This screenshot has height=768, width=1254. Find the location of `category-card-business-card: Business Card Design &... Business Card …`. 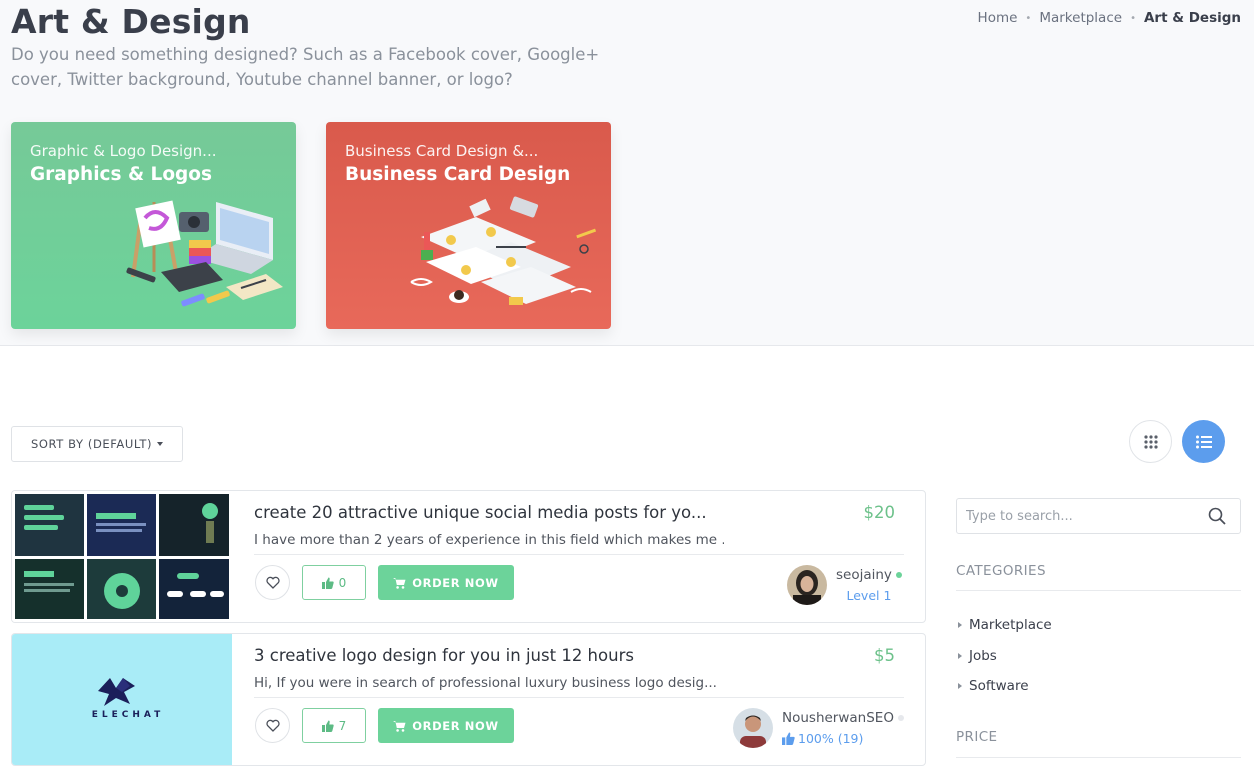

category-card-business-card: Business Card Design &... Business Card … is located at coordinates (468, 225).